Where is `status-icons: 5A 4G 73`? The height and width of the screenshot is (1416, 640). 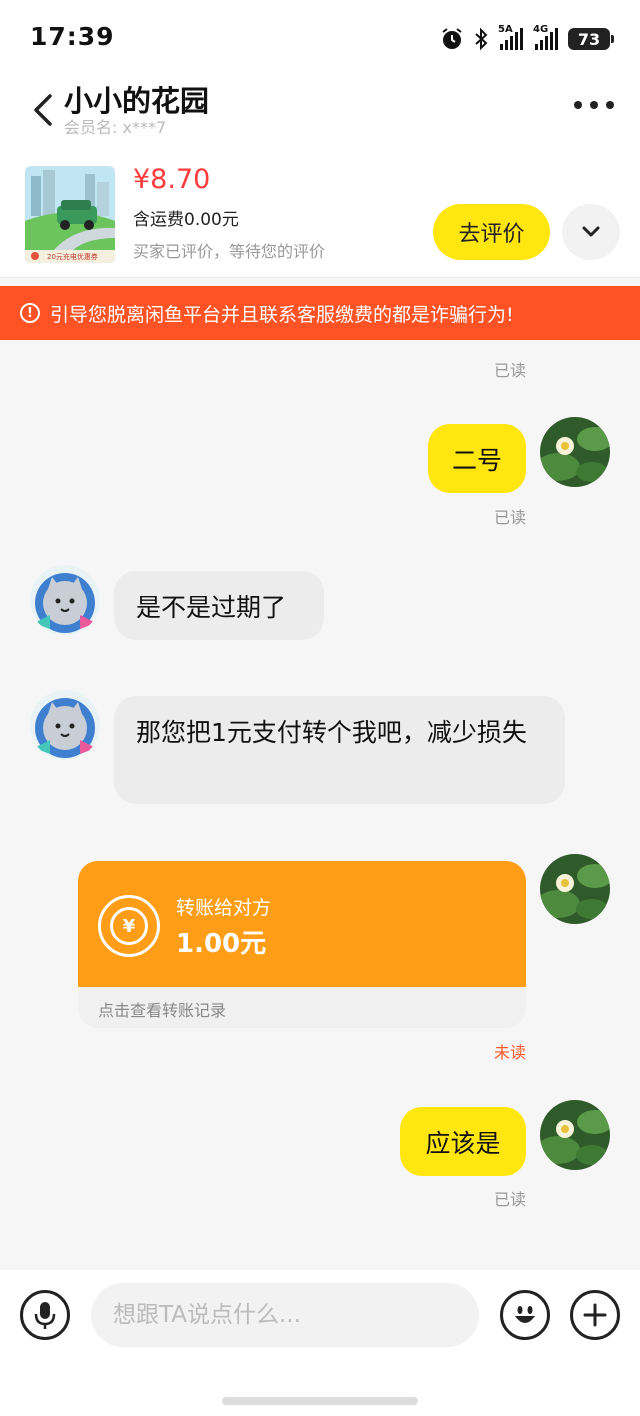 status-icons: 5A 4G 73 is located at coordinates (527, 38).